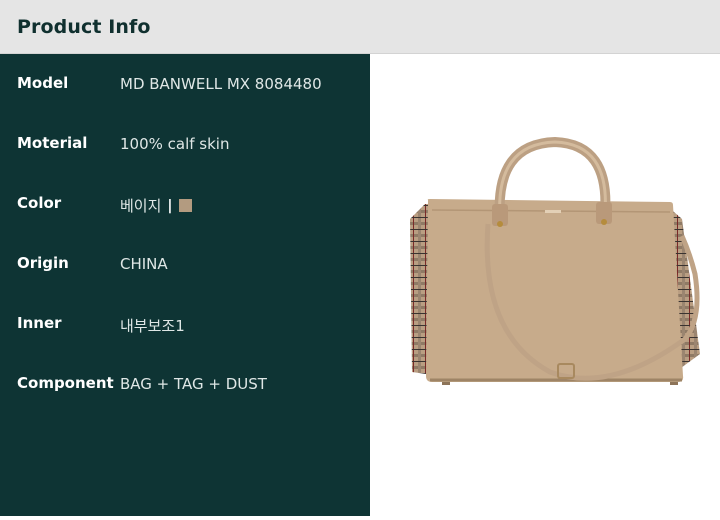 The image size is (720, 520). Describe the element at coordinates (39, 323) in the screenshot. I see `spec-label-inner: Inner` at that location.